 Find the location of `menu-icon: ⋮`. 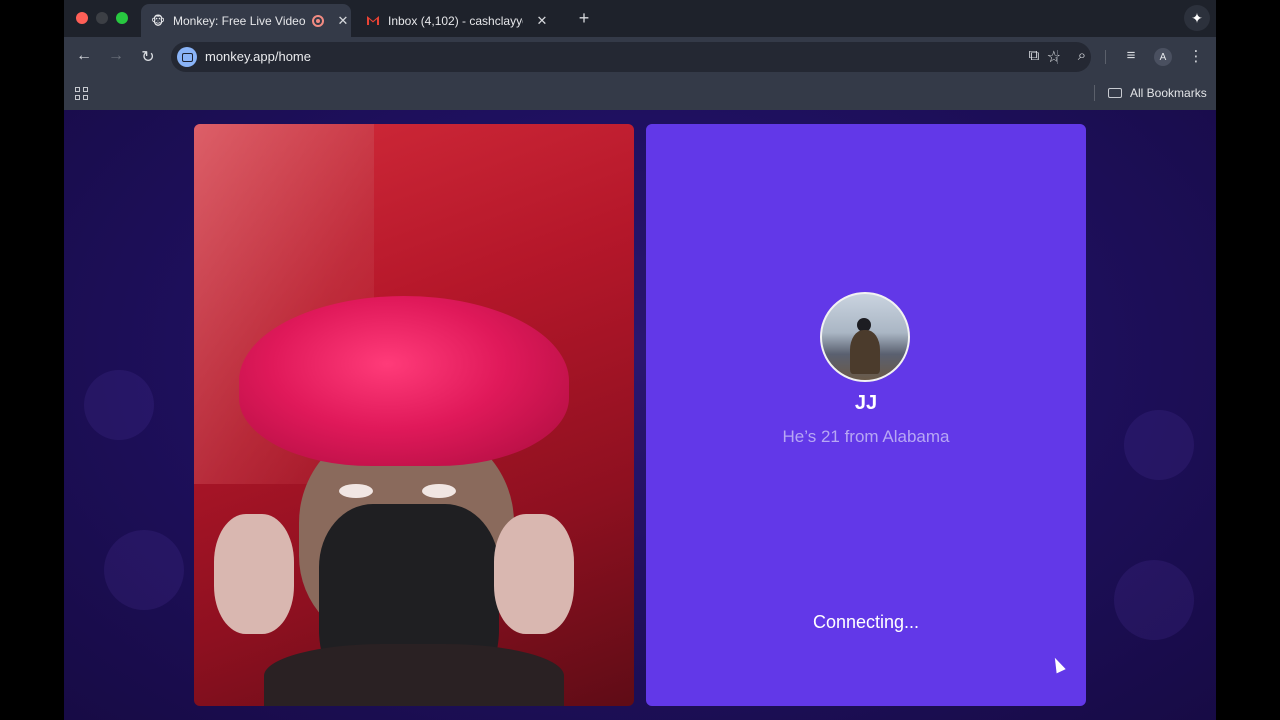

menu-icon: ⋮ is located at coordinates (1196, 56).